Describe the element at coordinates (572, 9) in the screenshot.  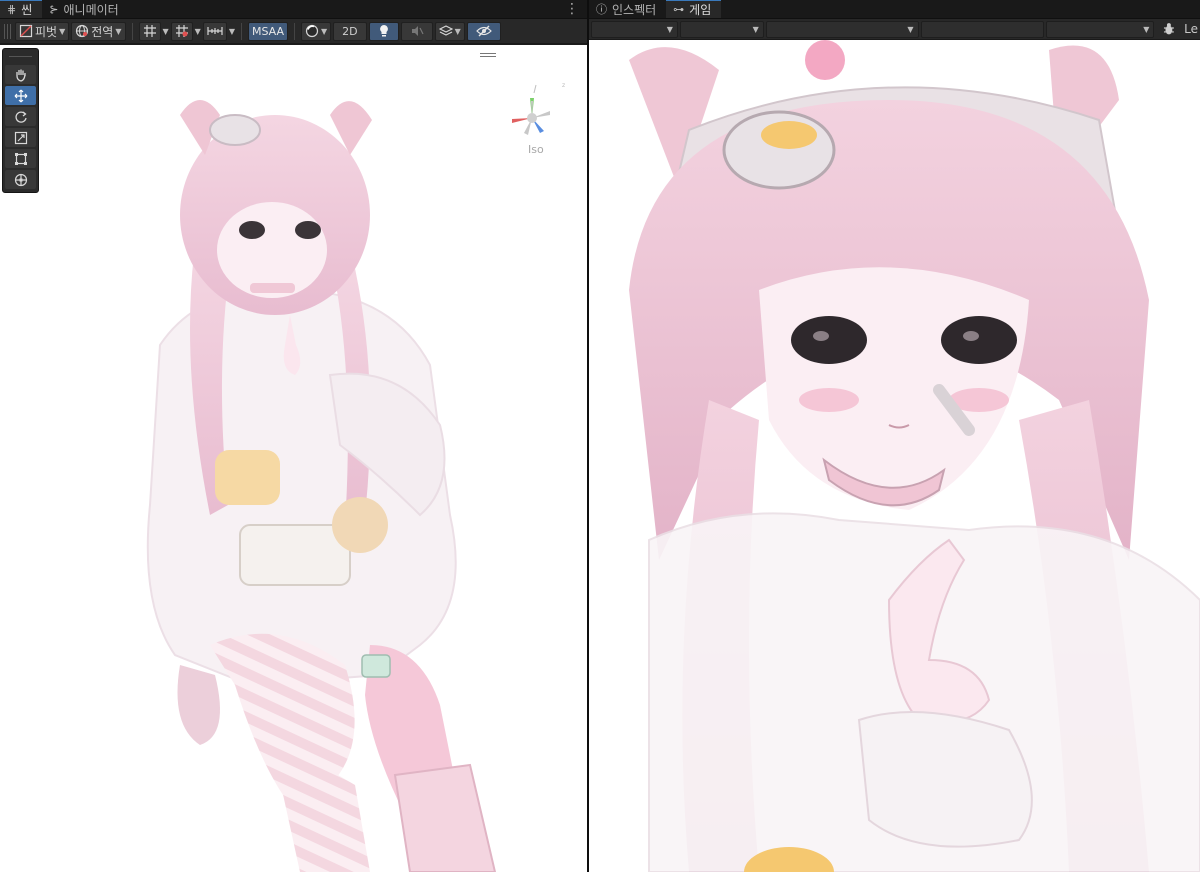
I see `more-options-icon: ⋮` at that location.